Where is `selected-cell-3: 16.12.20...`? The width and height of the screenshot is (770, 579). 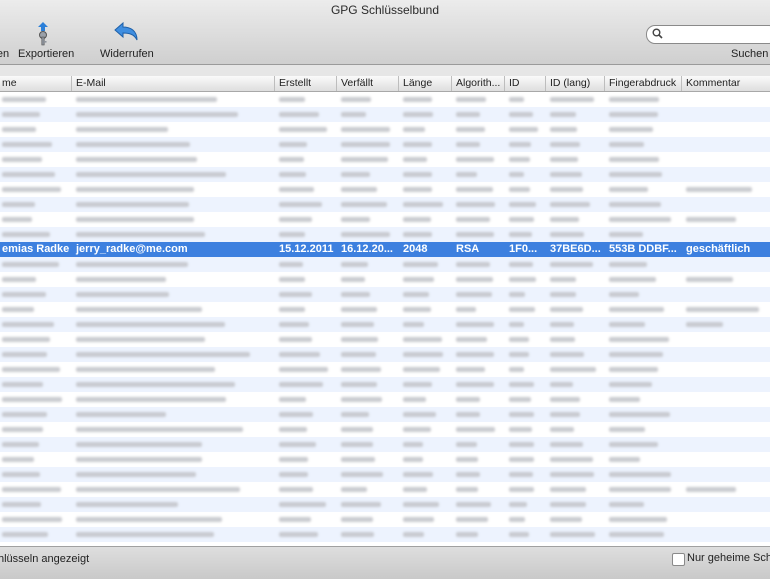 selected-cell-3: 16.12.20... is located at coordinates (367, 249).